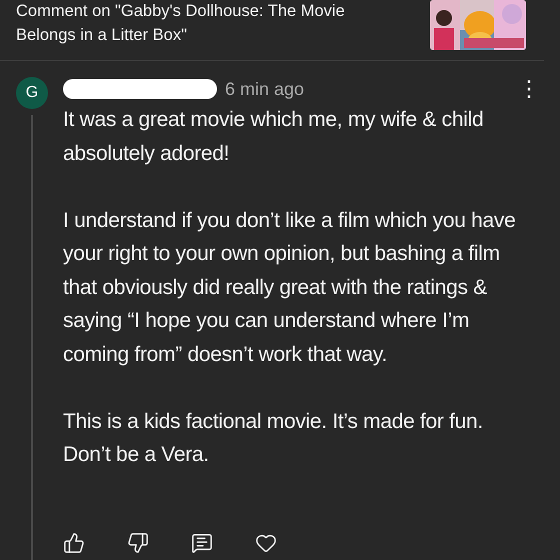 The width and height of the screenshot is (560, 560). What do you see at coordinates (32, 93) in the screenshot?
I see `avatar: G` at bounding box center [32, 93].